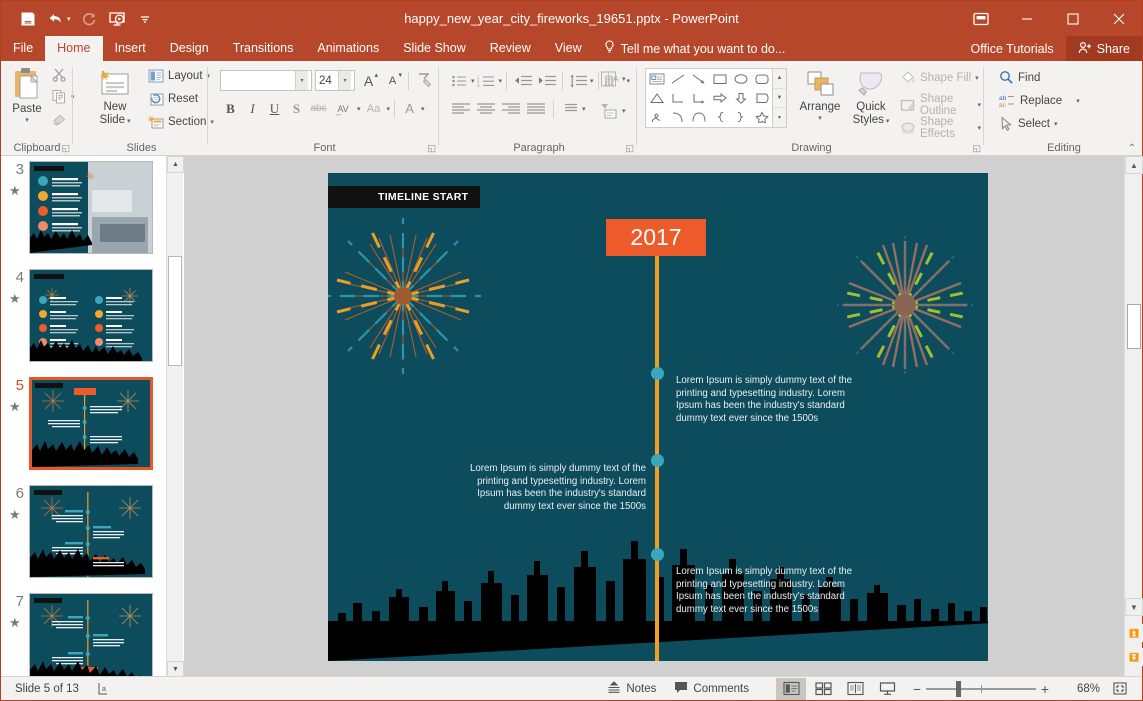 Image resolution: width=1143 pixels, height=701 pixels. What do you see at coordinates (568, 48) in the screenshot?
I see `tab-view: View` at bounding box center [568, 48].